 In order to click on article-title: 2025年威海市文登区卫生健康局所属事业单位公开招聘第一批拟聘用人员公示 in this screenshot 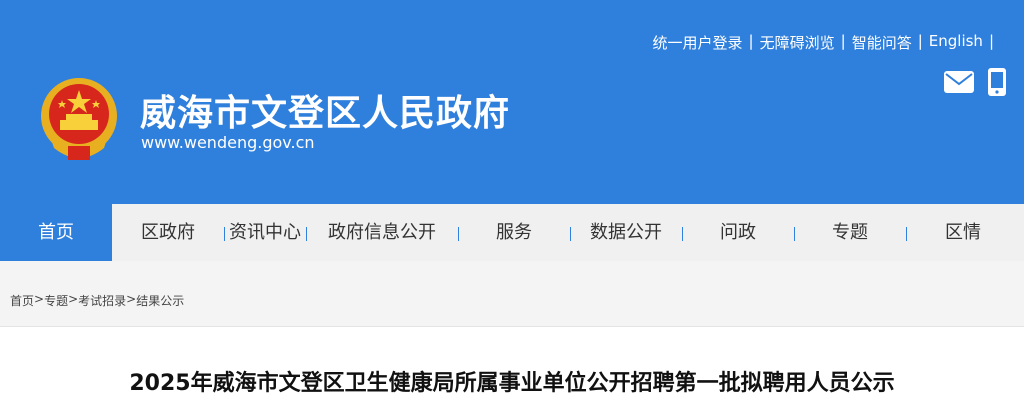, I will do `click(512, 383)`.